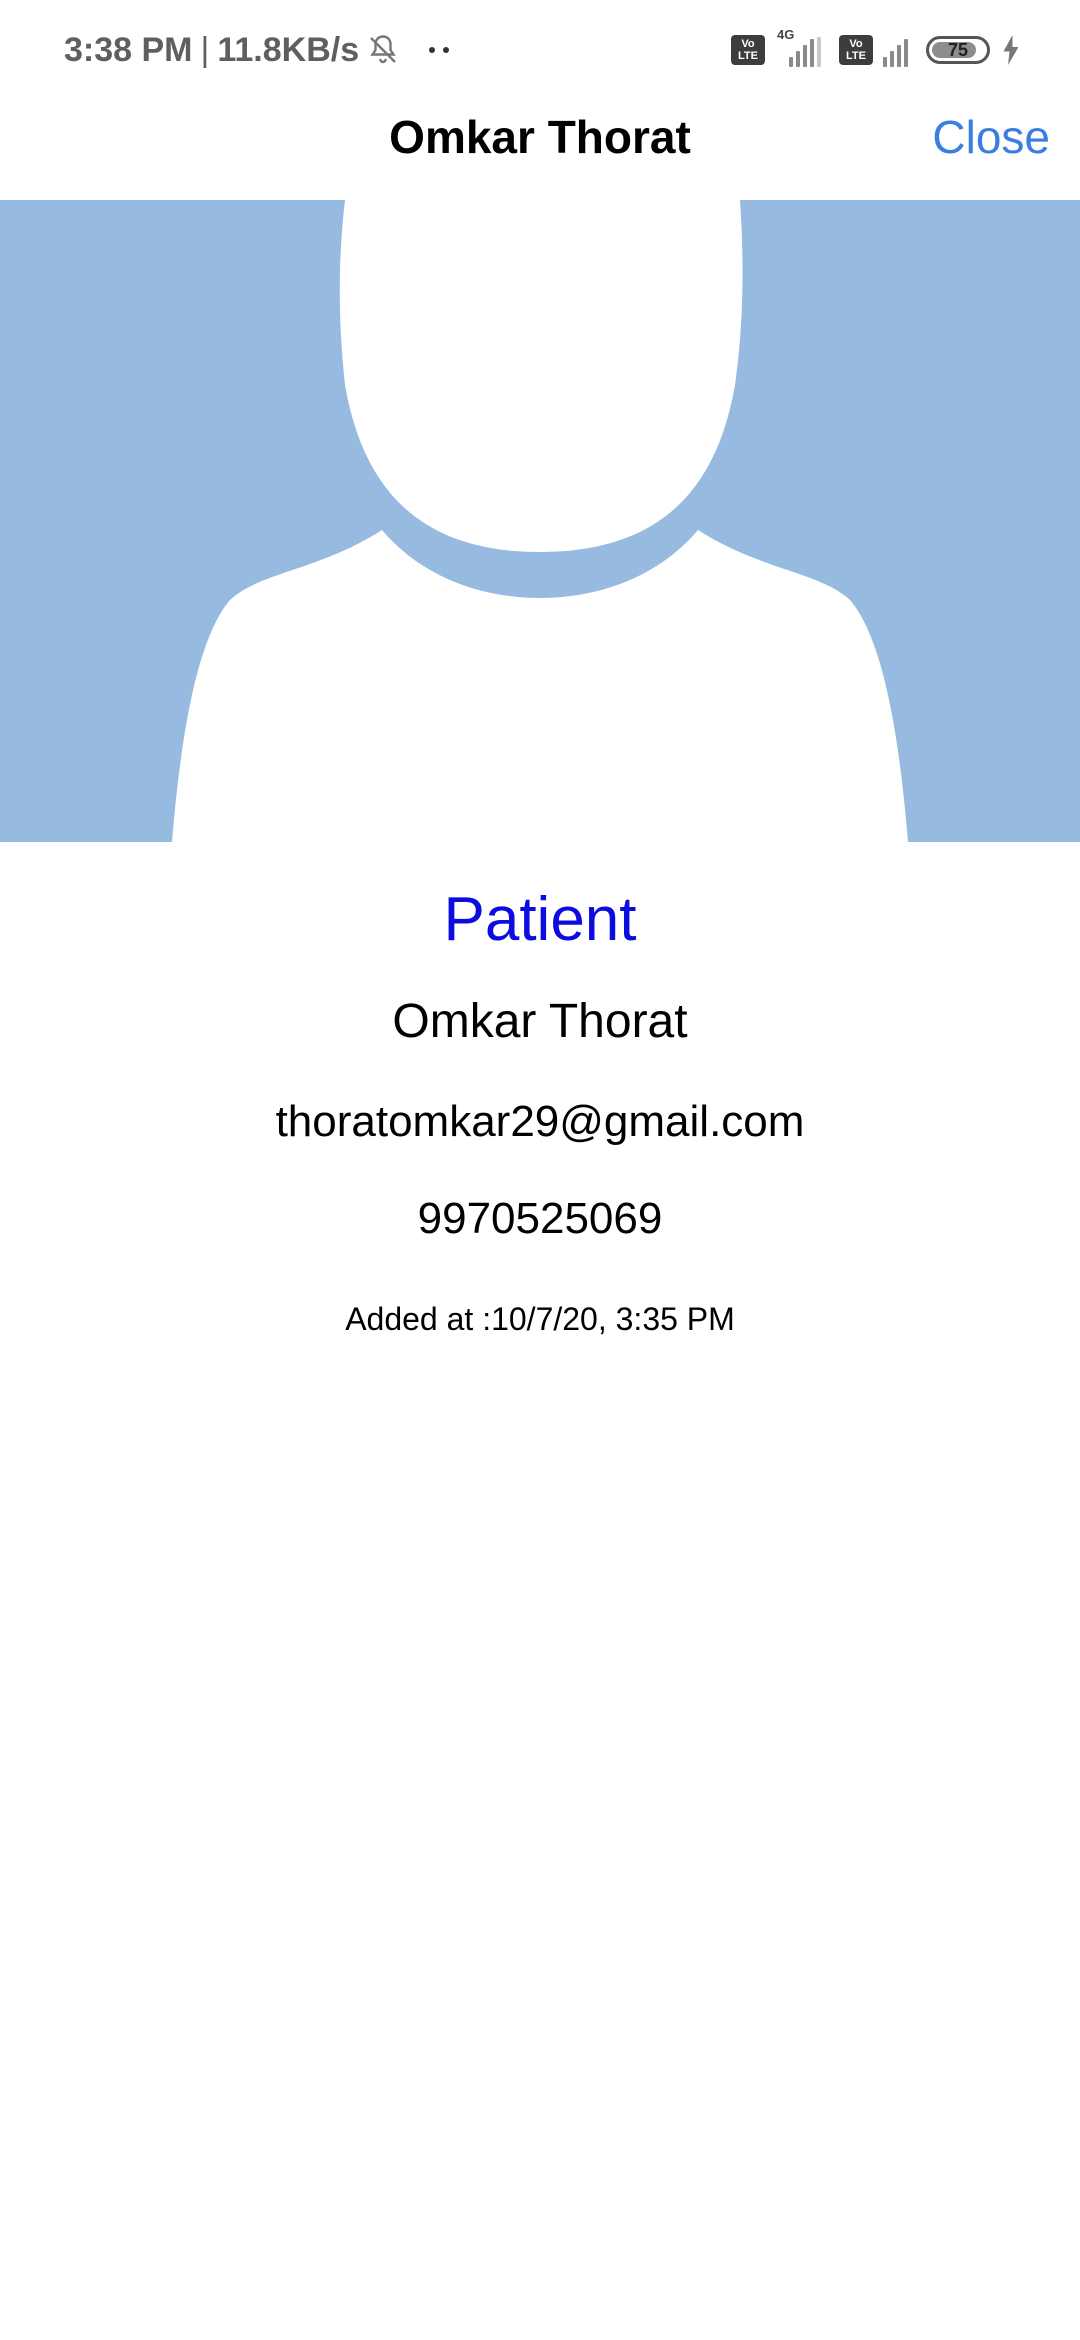 Image resolution: width=1080 pixels, height=2340 pixels. What do you see at coordinates (439, 50) in the screenshot?
I see `more-dots-icon` at bounding box center [439, 50].